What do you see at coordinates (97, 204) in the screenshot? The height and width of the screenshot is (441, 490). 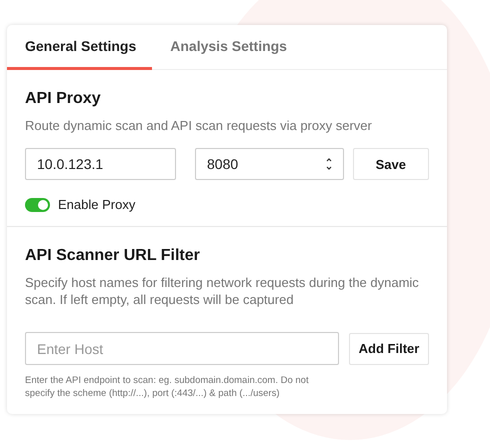 I see `toggle-label: Enable Proxy` at bounding box center [97, 204].